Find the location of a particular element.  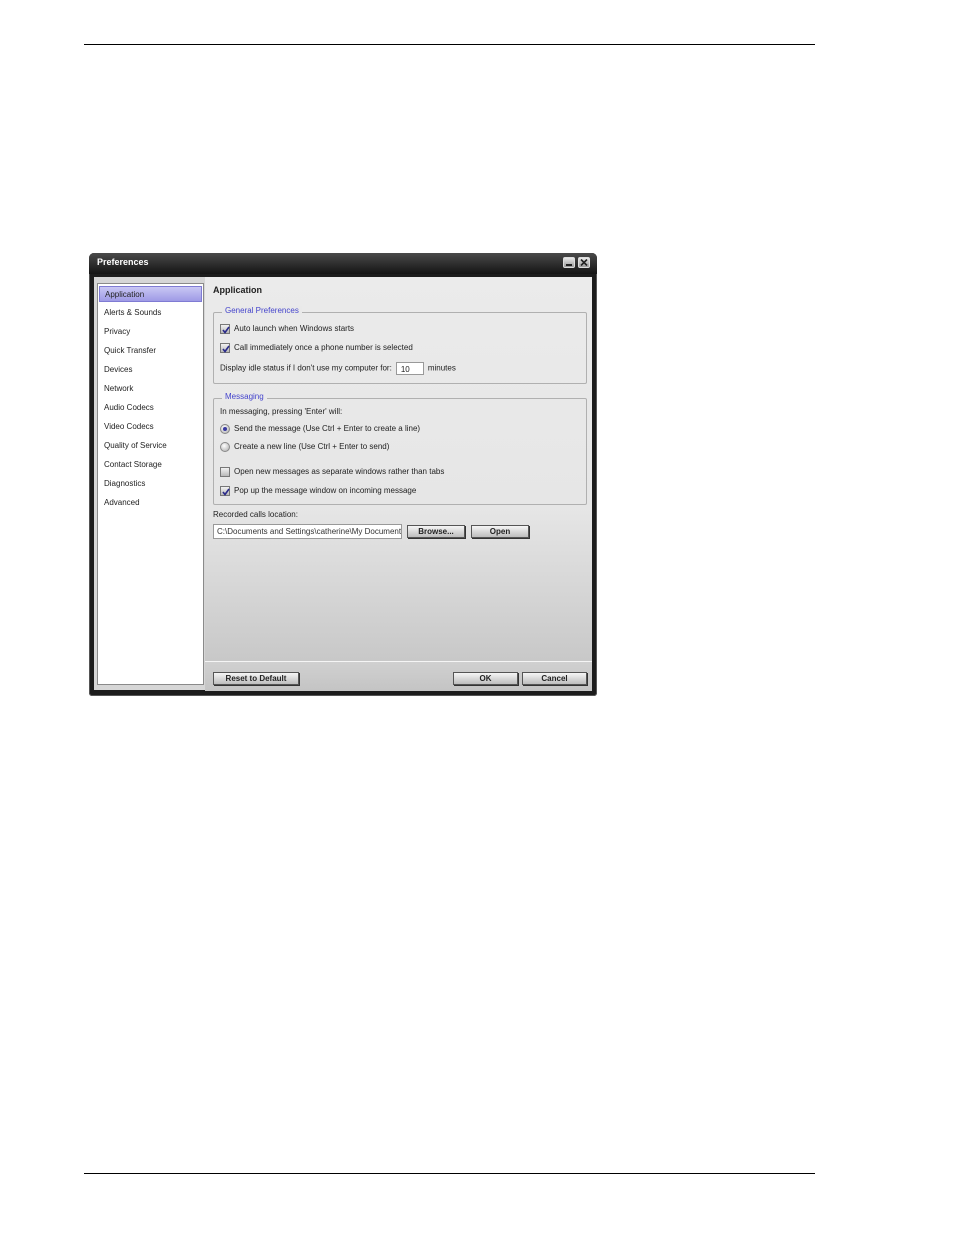

general-preferences-legend: General Preferences is located at coordinates (262, 310).